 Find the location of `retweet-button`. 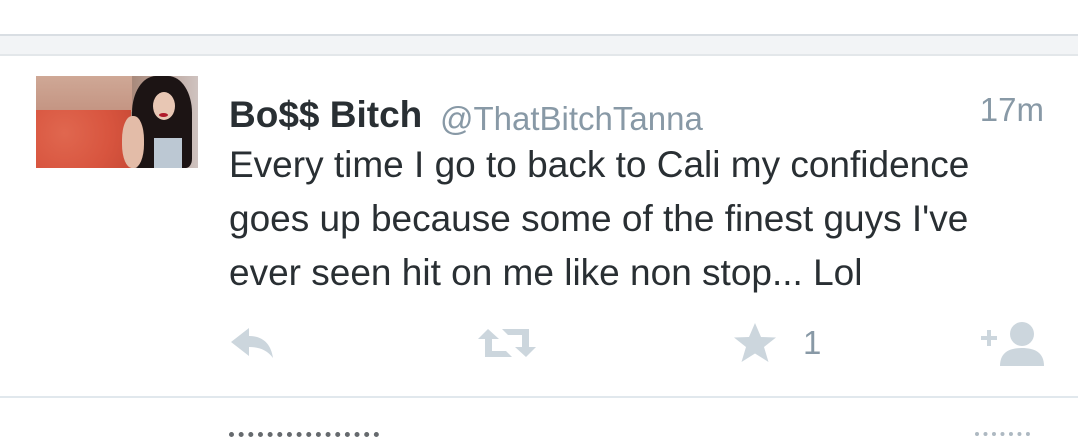

retweet-button is located at coordinates (507, 343).